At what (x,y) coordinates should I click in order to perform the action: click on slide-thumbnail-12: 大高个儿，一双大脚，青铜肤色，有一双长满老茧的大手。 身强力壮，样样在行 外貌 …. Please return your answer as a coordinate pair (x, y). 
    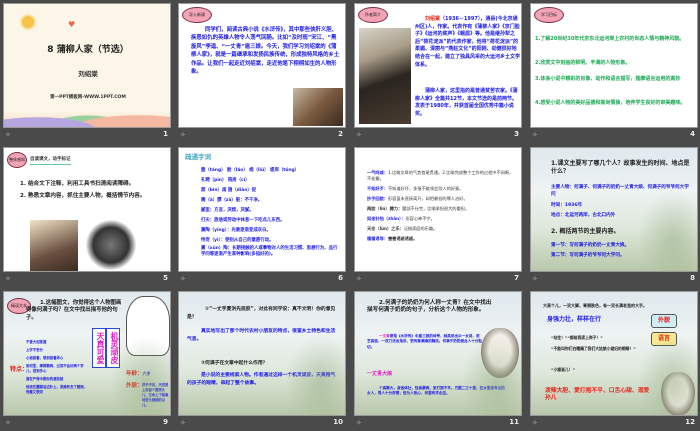
    Looking at the image, I should click on (614, 361).